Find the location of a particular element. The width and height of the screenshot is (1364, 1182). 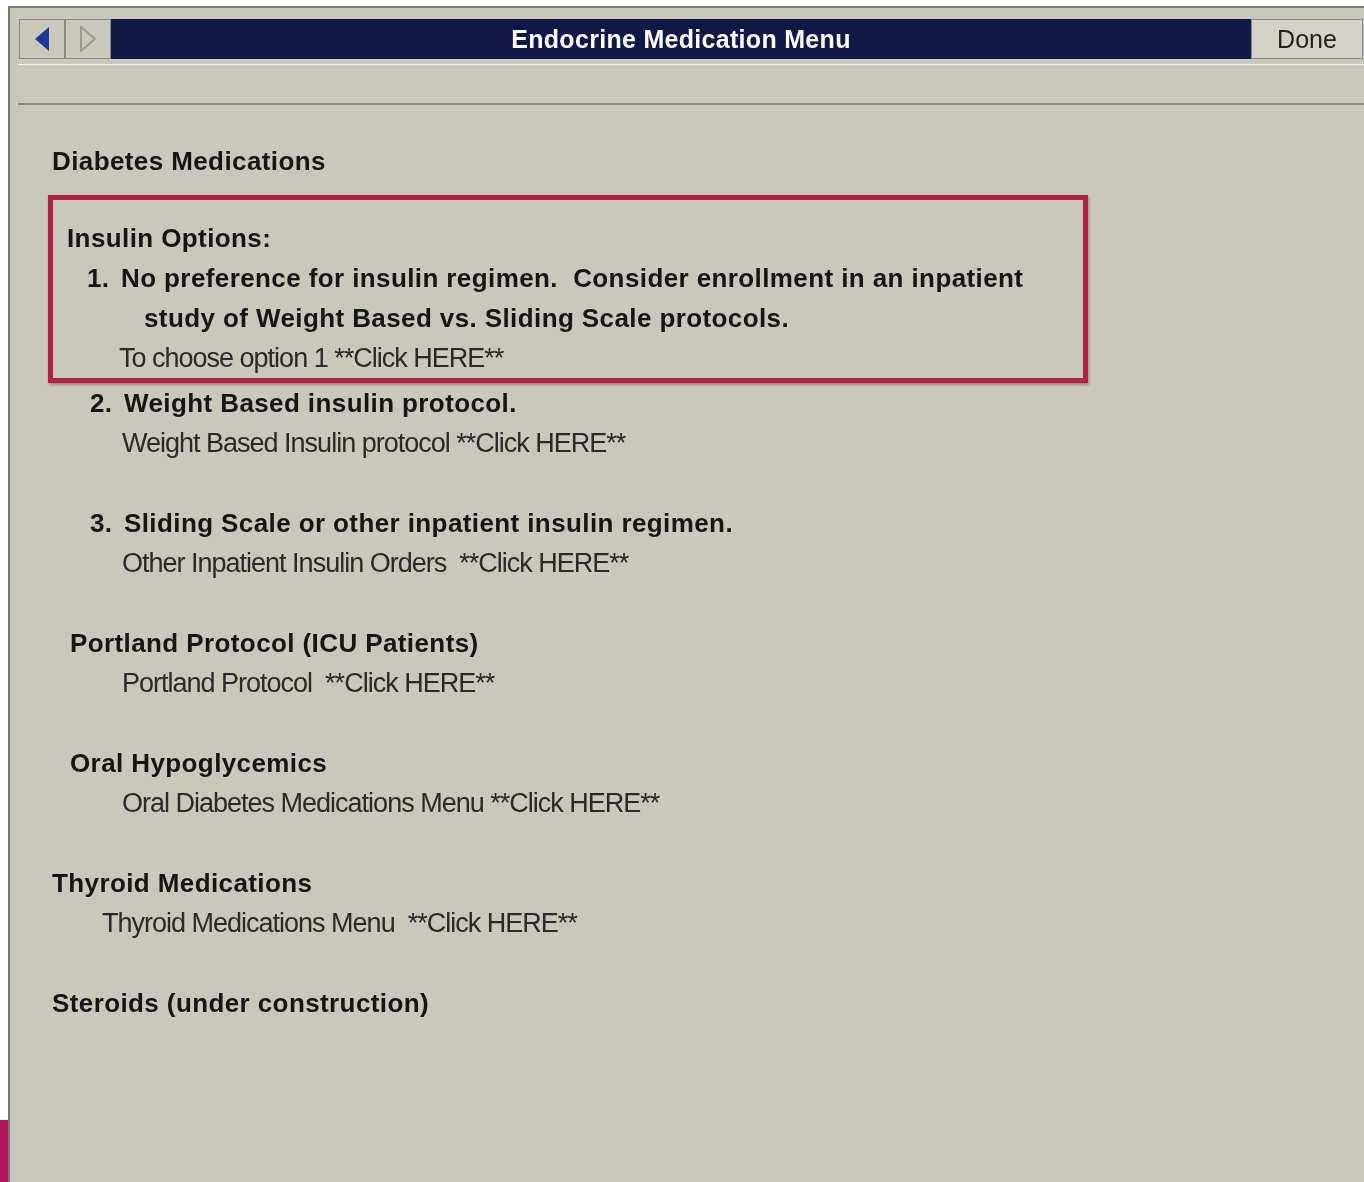

option-text: No preference for insulin regimen. Consider enrollment in an inpatient study of Weight Based vs. Sliding Scale protocols. is located at coordinates (573, 298).